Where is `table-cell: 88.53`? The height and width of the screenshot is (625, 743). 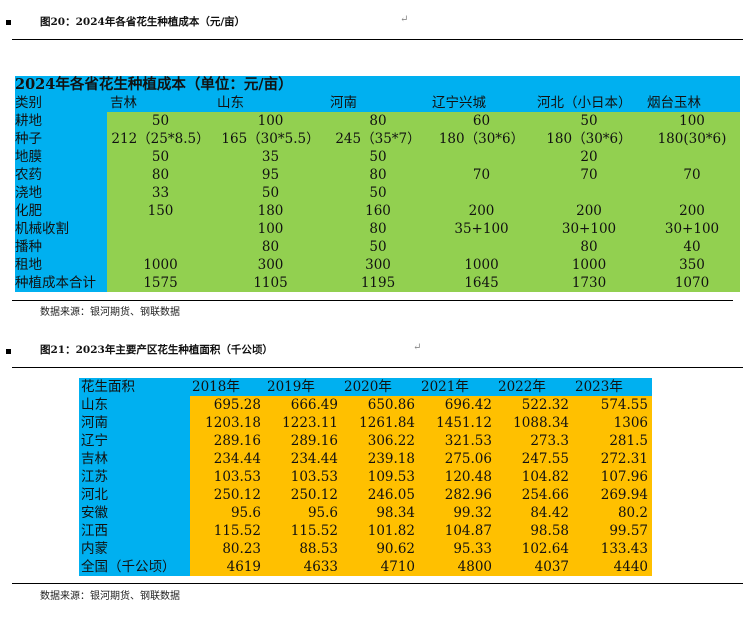
table-cell: 88.53 is located at coordinates (303, 549).